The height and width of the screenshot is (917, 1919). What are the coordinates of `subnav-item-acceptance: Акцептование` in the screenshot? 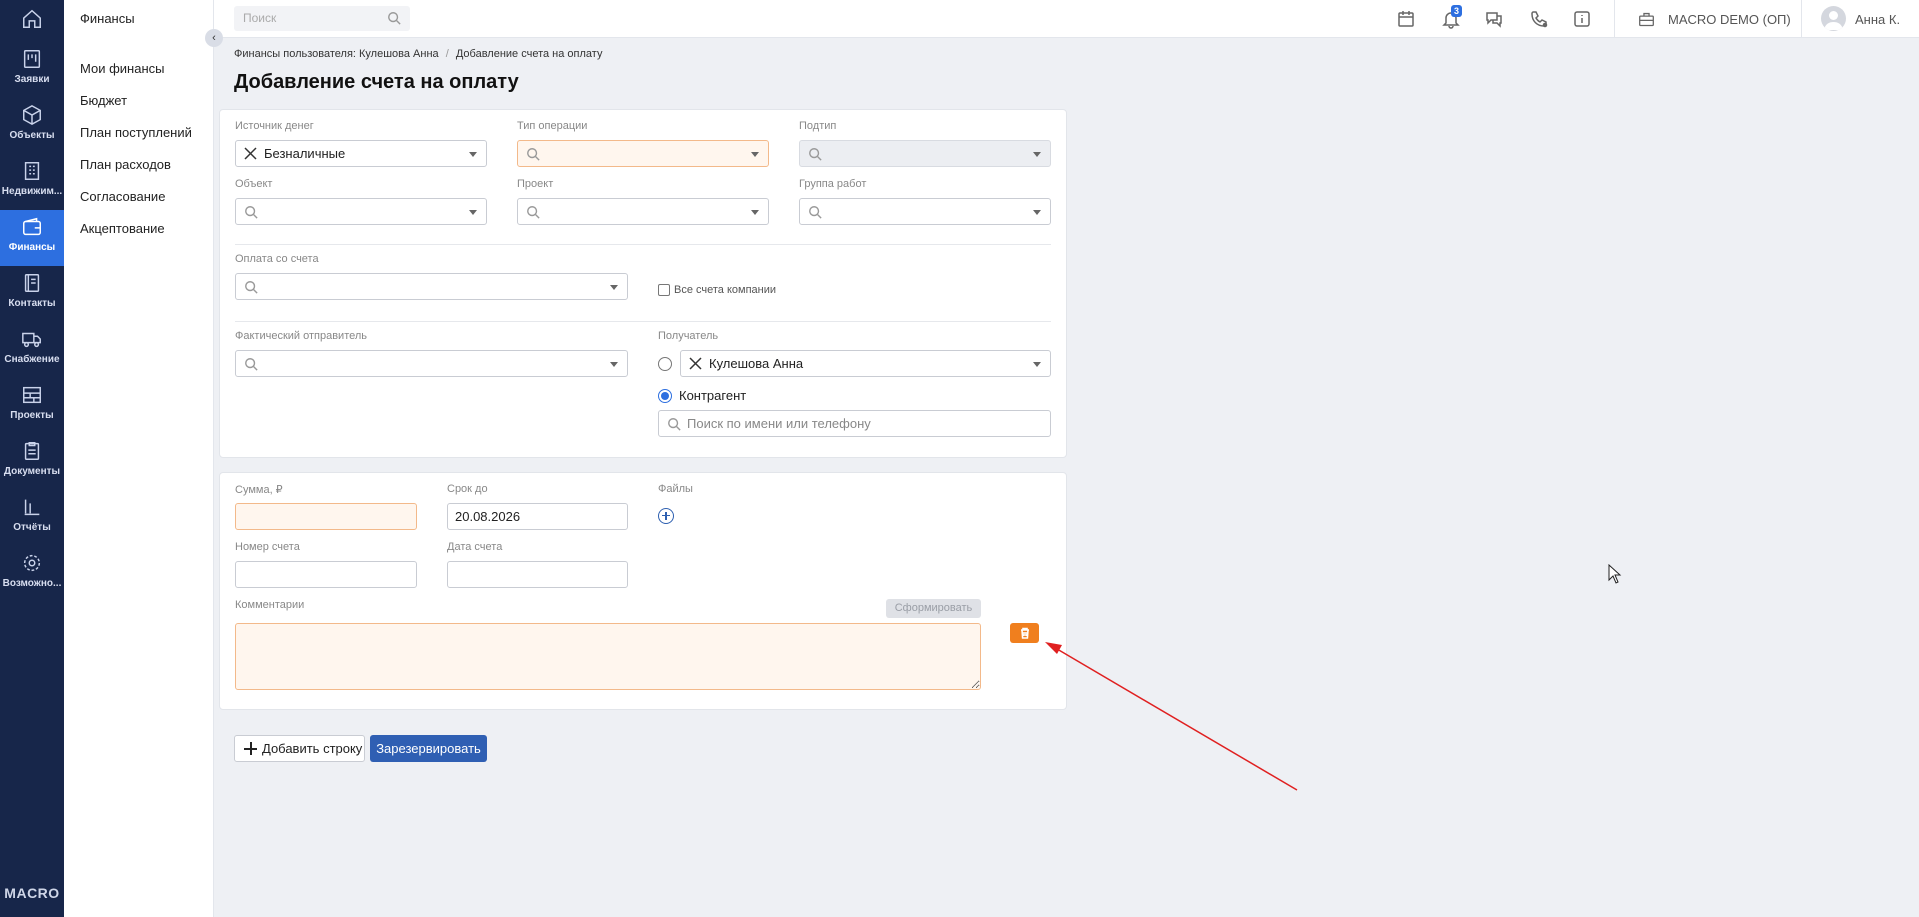 It's located at (122, 228).